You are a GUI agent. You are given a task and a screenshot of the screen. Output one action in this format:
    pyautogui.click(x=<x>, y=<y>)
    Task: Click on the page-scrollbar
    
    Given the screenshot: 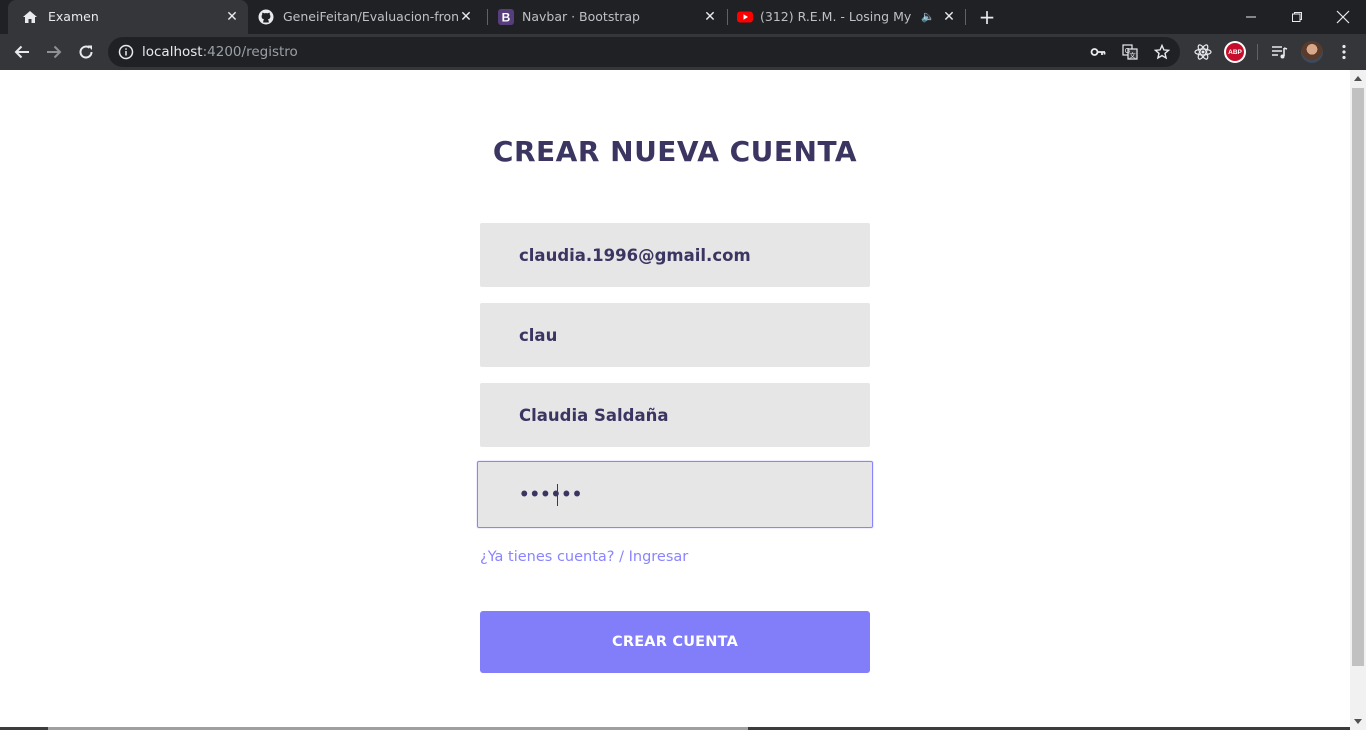 What is the action you would take?
    pyautogui.click(x=1358, y=400)
    